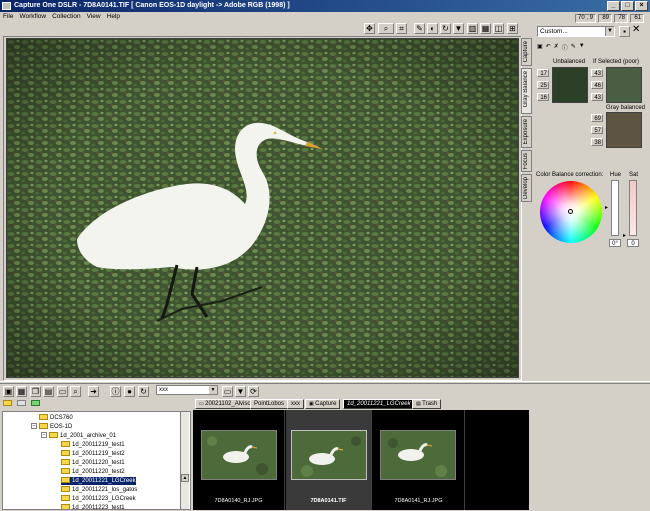 The height and width of the screenshot is (511, 650). I want to click on tree-item: 1d_20011220_test2, so click(93, 472).